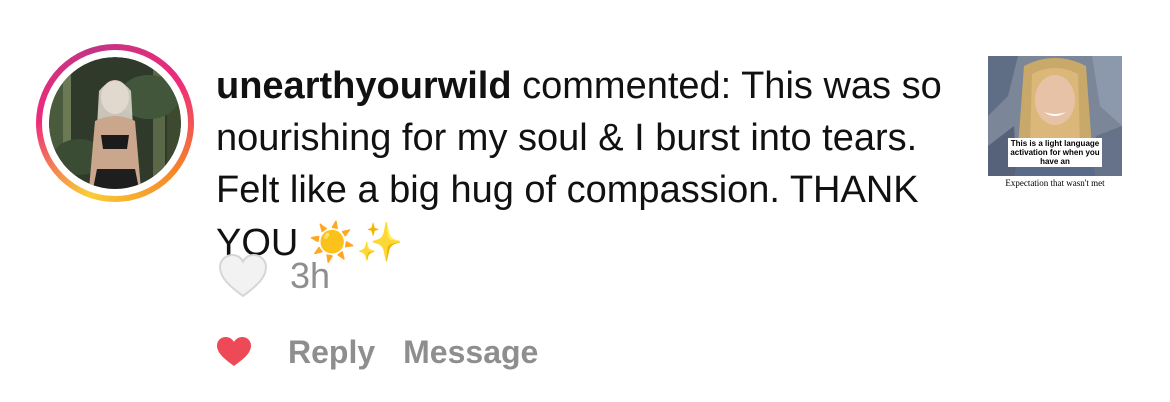 Image resolution: width=1170 pixels, height=402 pixels. I want to click on heart-outline-icon, so click(243, 276).